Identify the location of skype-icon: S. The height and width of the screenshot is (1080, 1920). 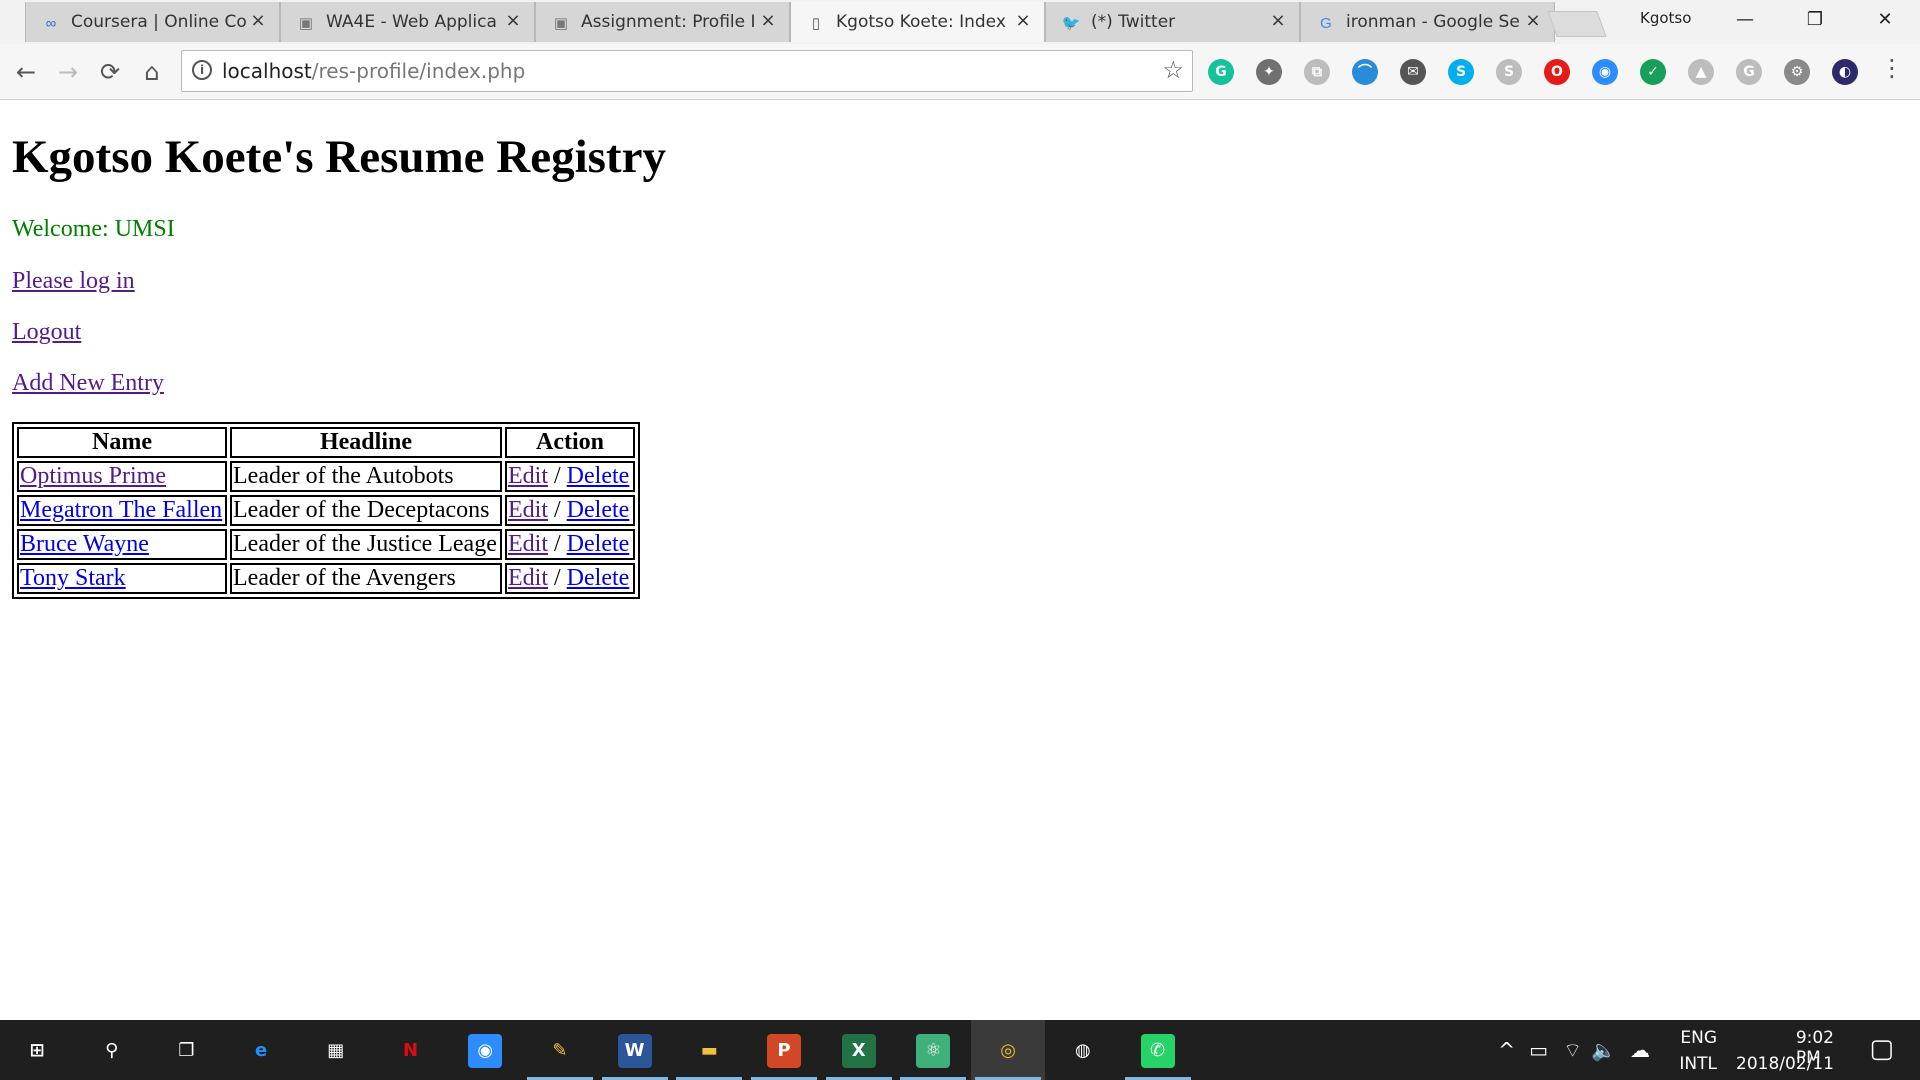
(1461, 72).